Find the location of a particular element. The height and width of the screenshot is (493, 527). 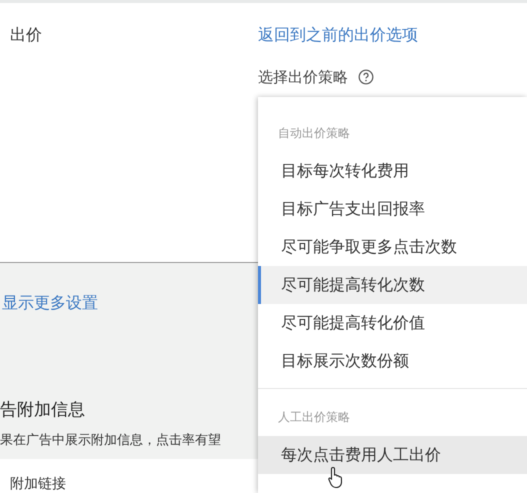

menu-item: 每次点击费用人工出价 is located at coordinates (392, 455).